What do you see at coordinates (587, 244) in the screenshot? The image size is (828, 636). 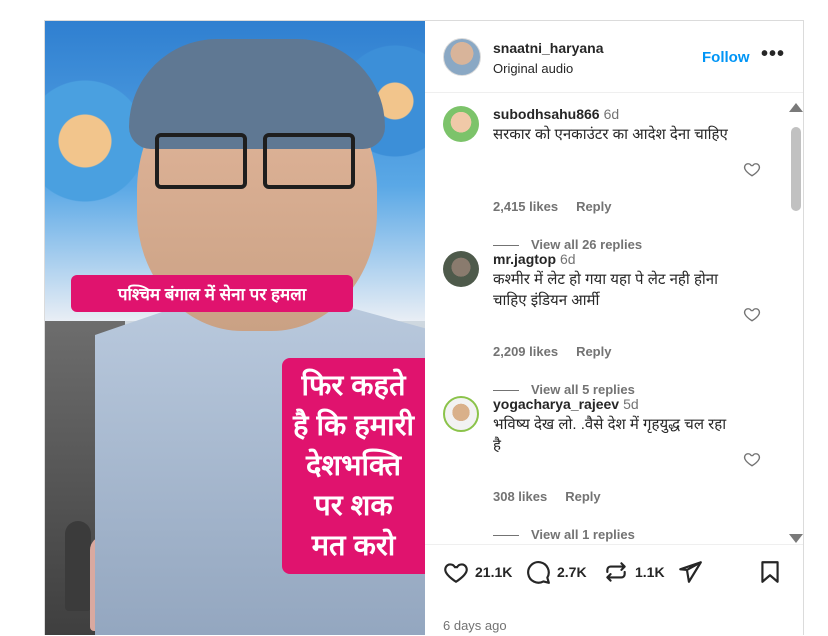 I see `view-replies-label: View all 26 replies` at bounding box center [587, 244].